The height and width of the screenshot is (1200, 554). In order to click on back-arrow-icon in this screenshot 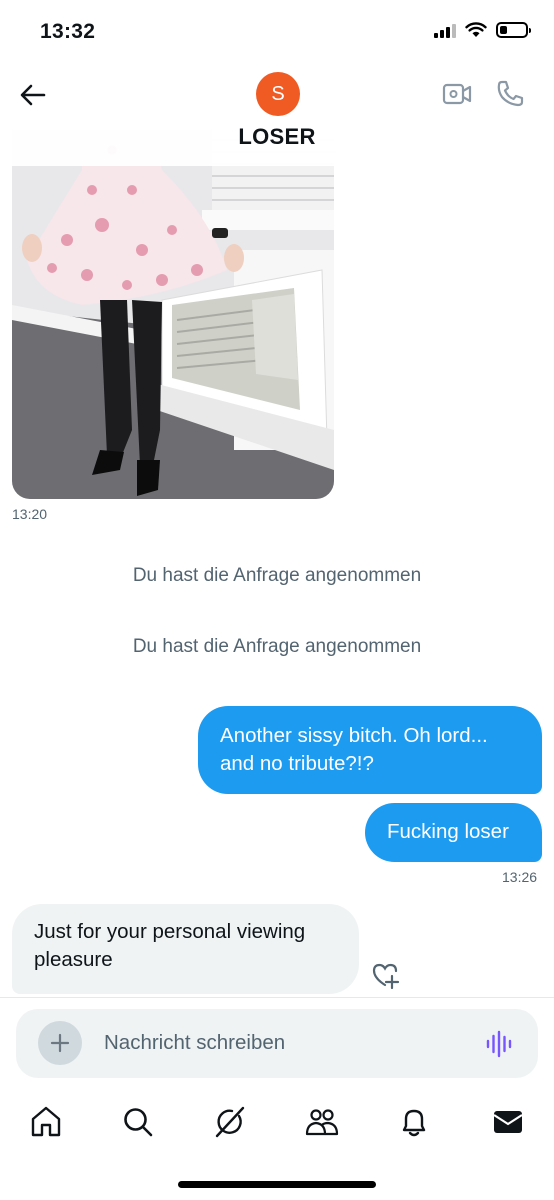, I will do `click(33, 95)`.